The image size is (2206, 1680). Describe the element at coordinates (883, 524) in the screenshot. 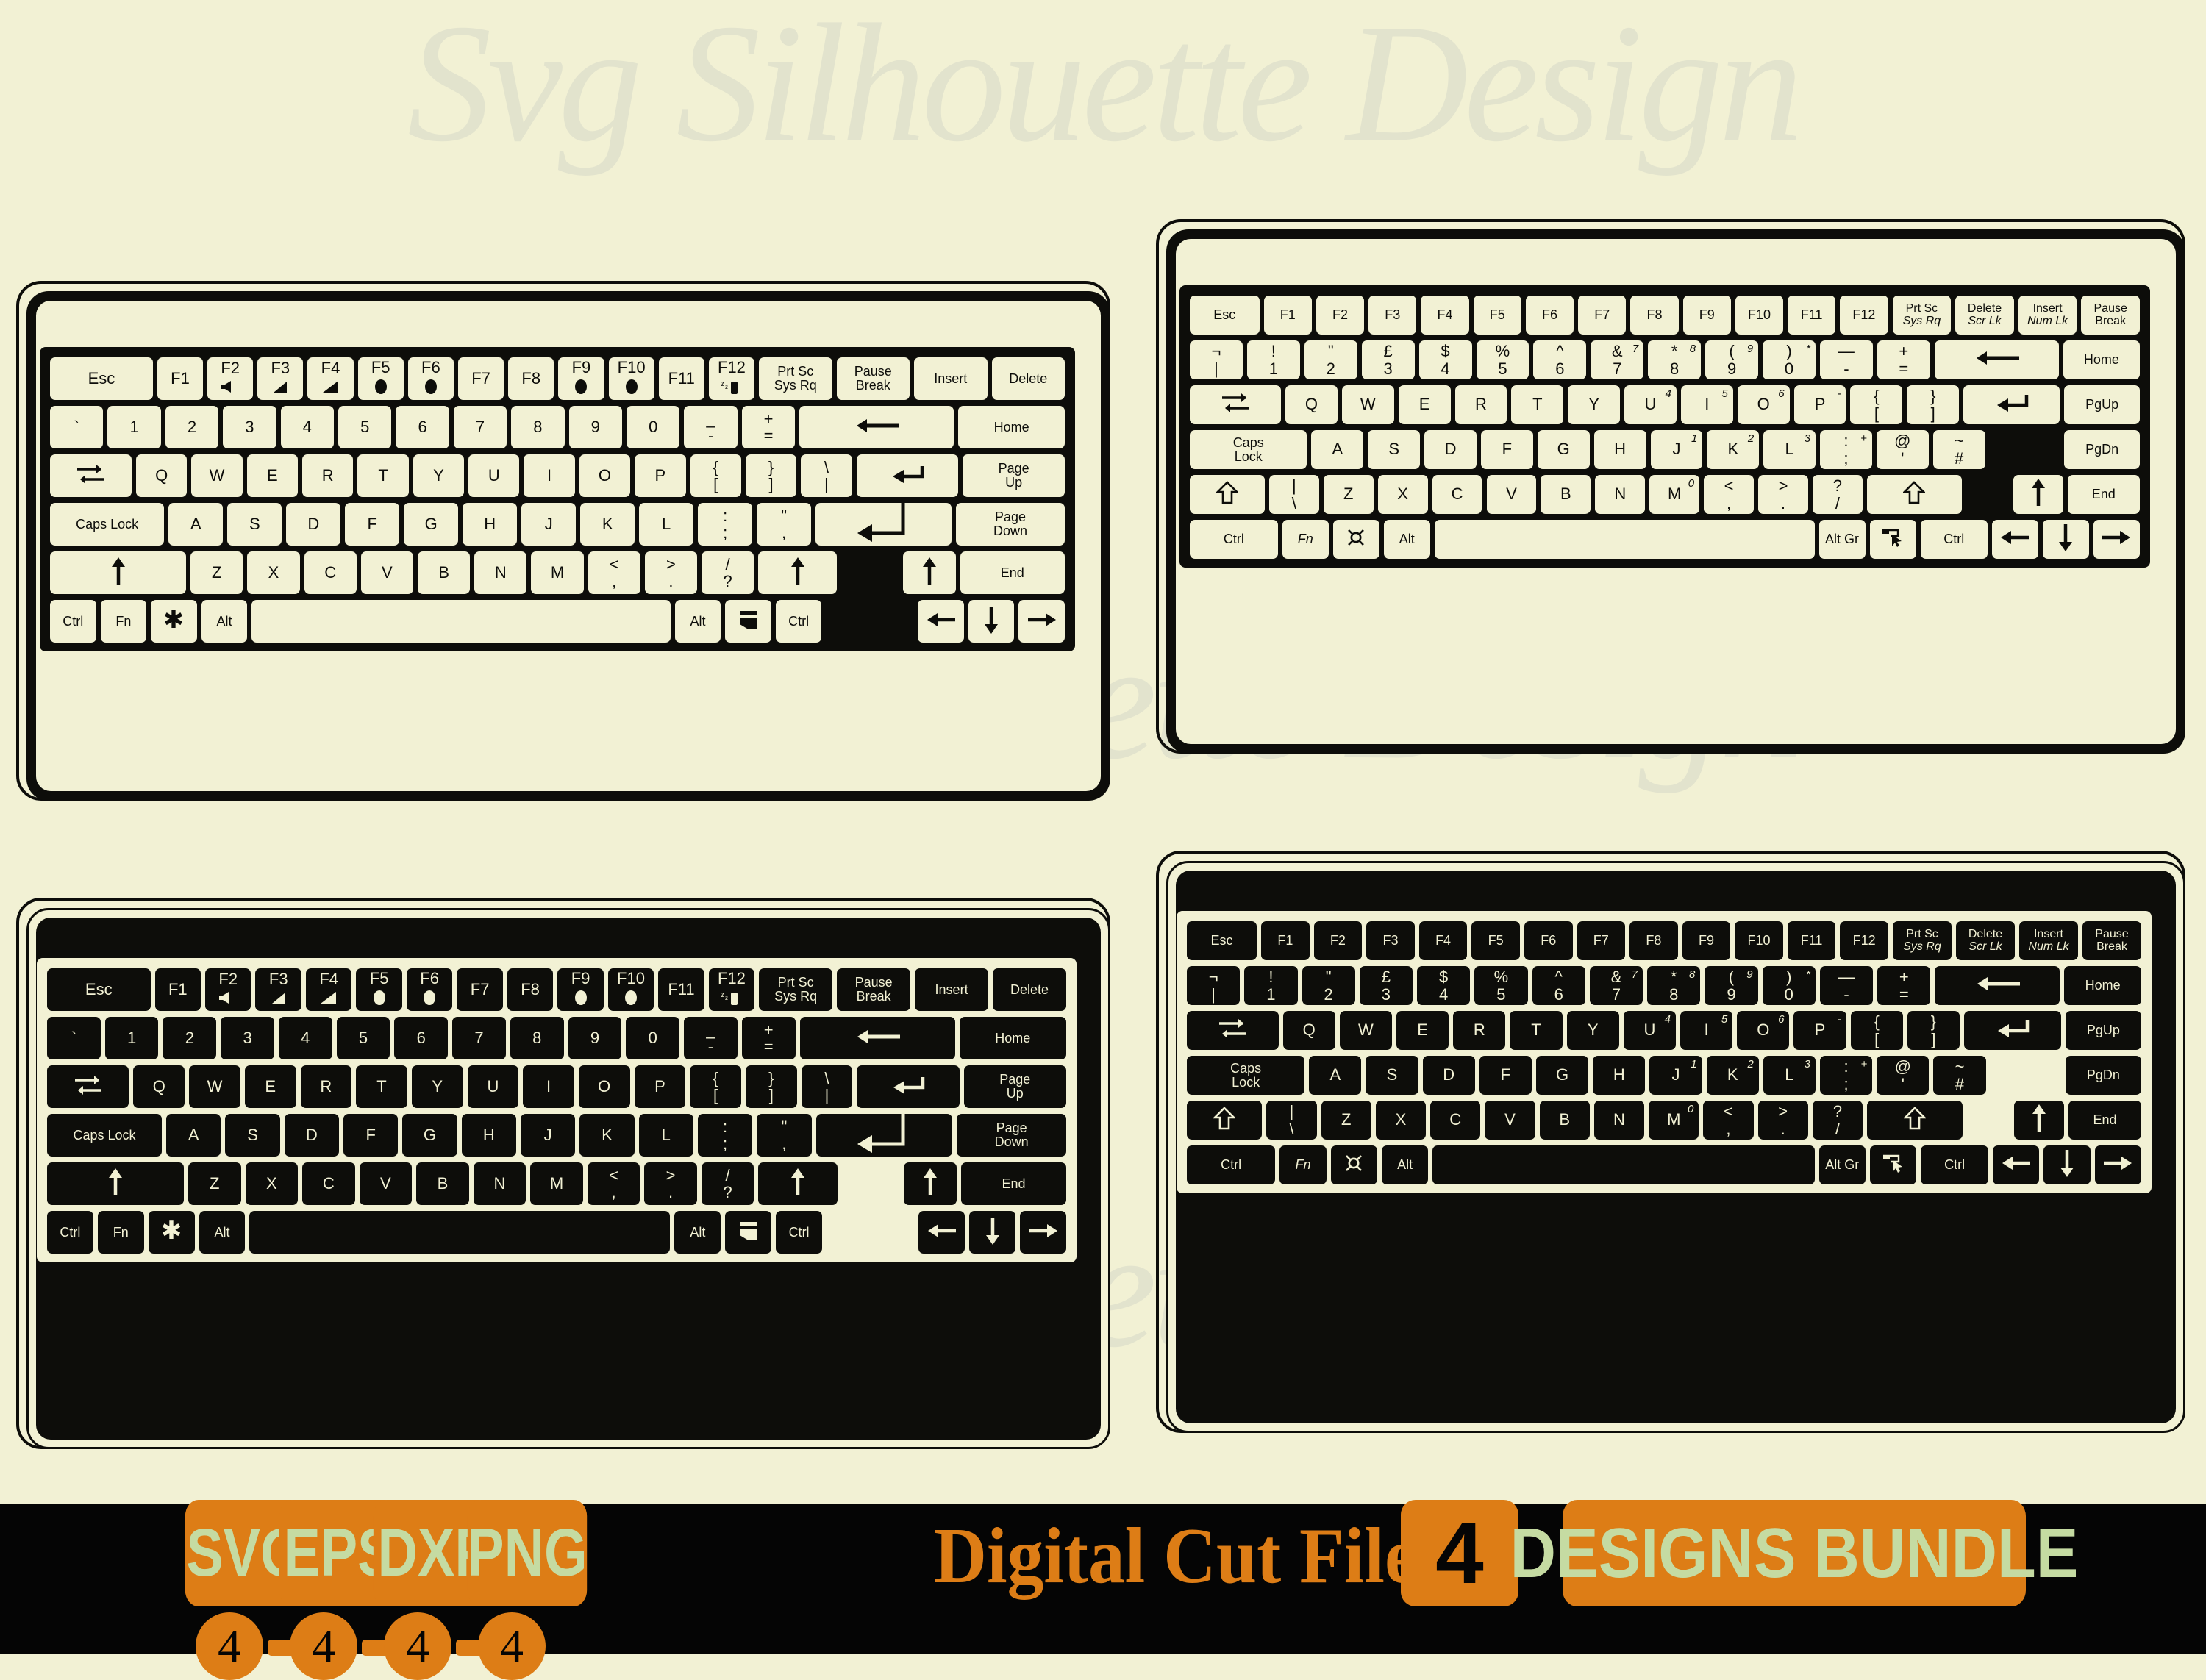

I see `key-enter-wide` at that location.